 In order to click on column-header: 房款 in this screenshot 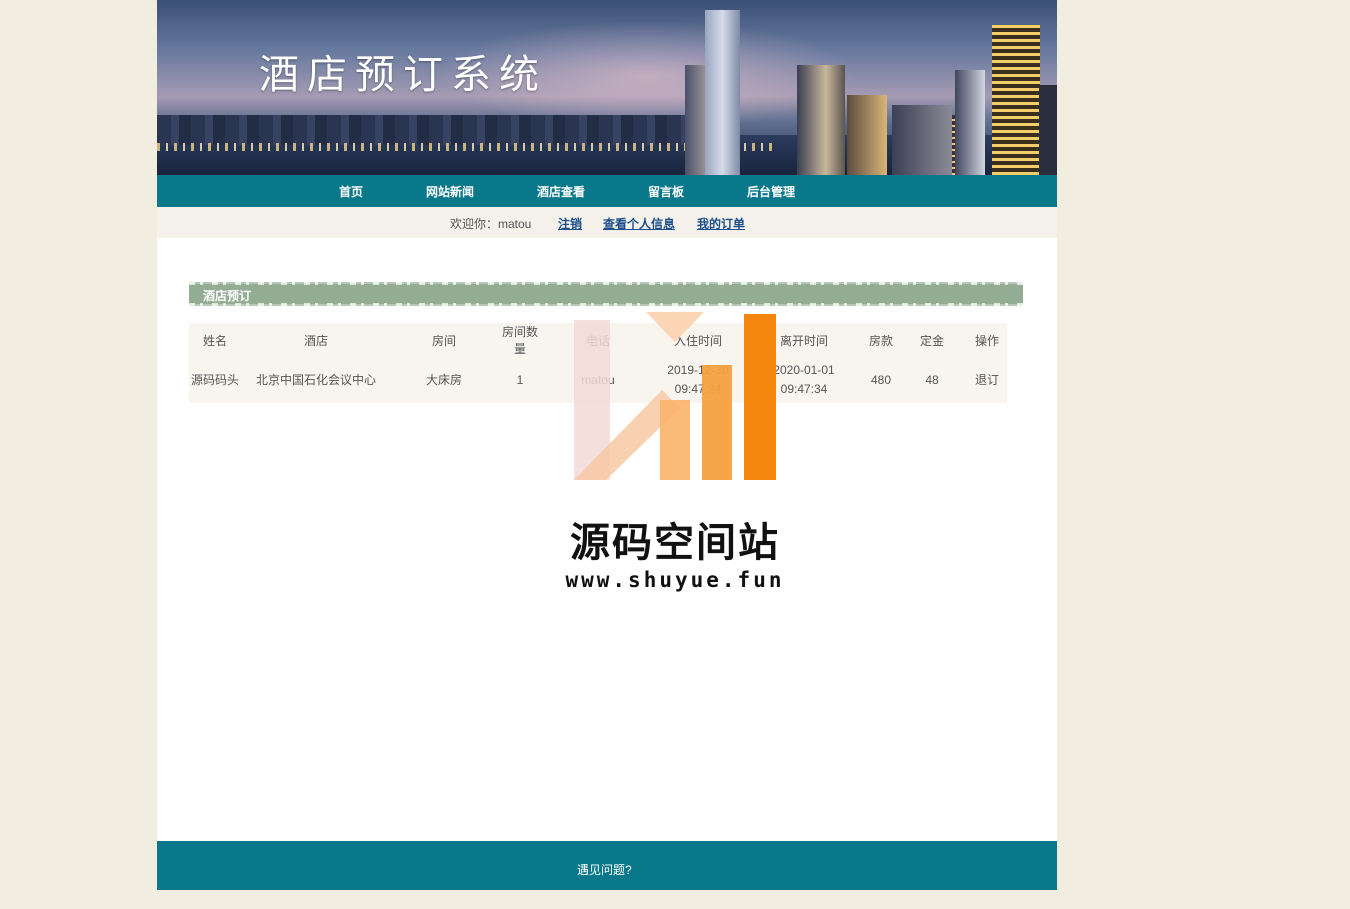, I will do `click(880, 340)`.